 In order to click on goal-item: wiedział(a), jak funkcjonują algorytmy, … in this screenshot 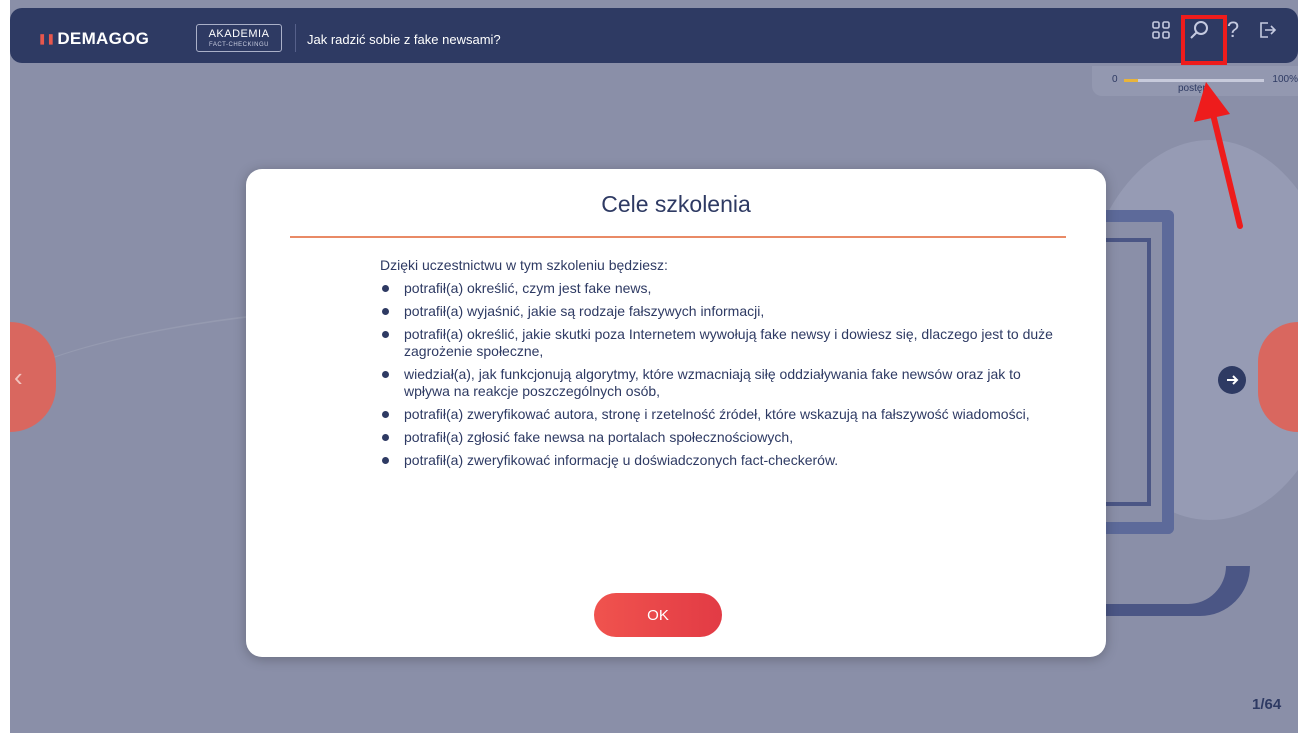, I will do `click(720, 383)`.